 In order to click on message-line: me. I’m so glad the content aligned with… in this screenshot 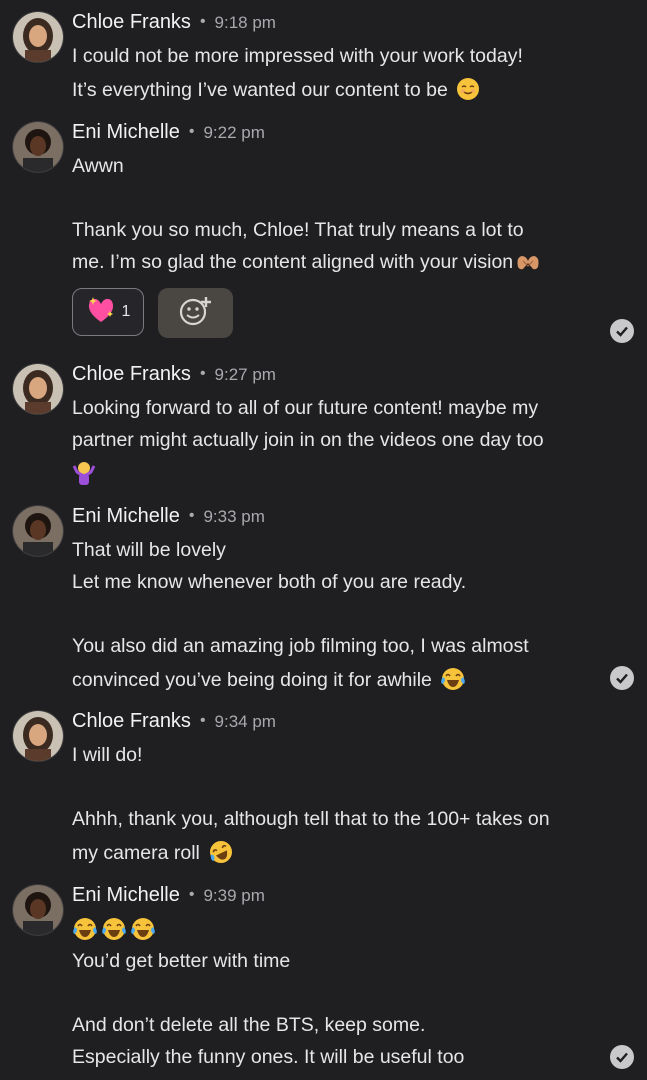, I will do `click(306, 265)`.